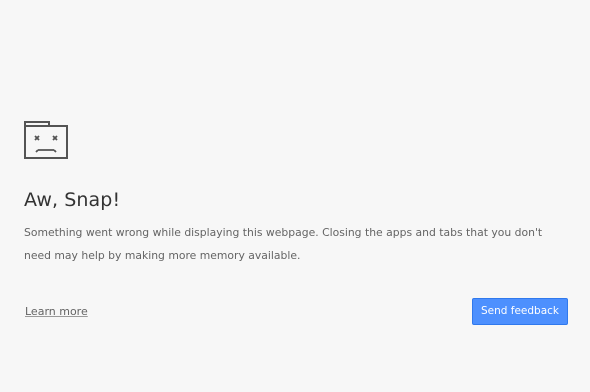  What do you see at coordinates (56, 311) in the screenshot?
I see `learn-more-link: Learn more` at bounding box center [56, 311].